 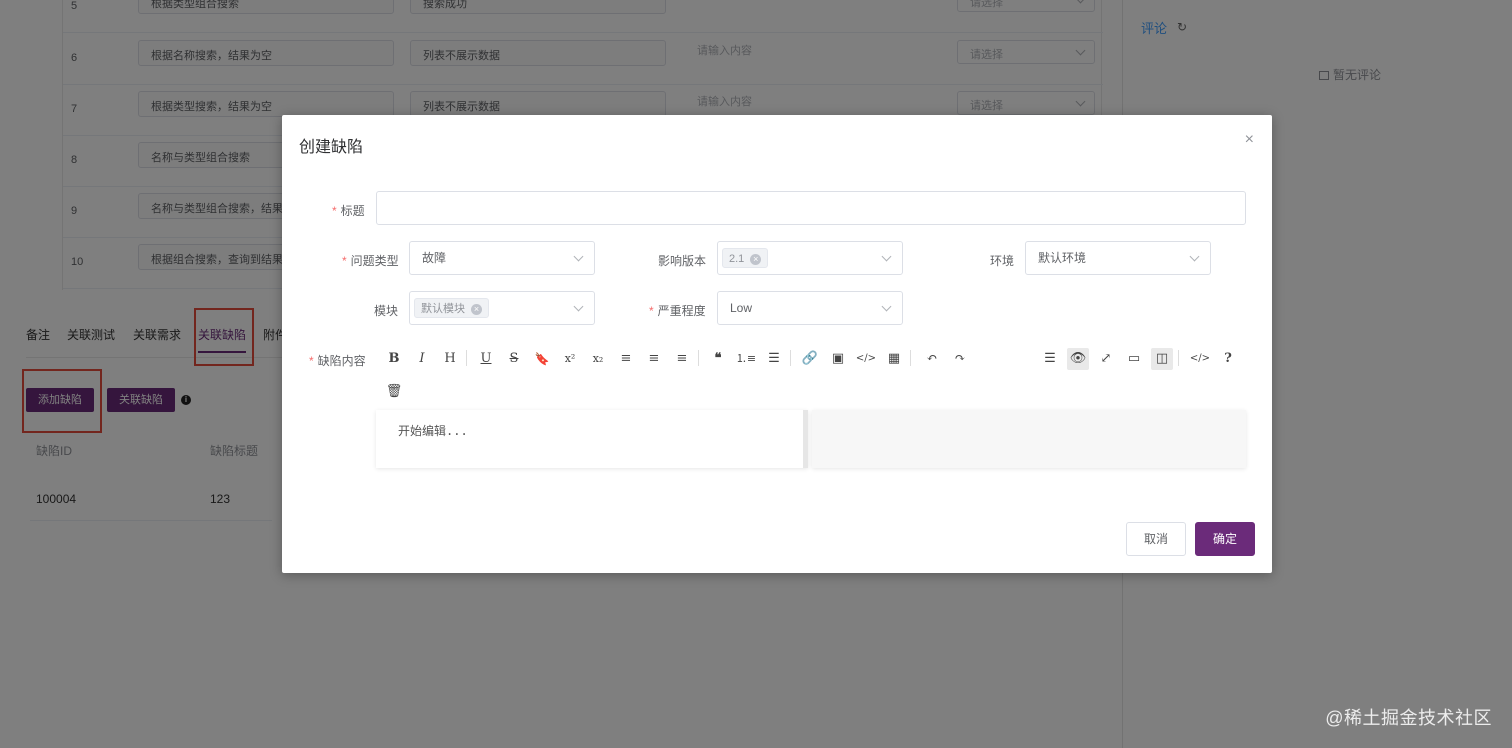 What do you see at coordinates (894, 359) in the screenshot?
I see `table-icon: ▦` at bounding box center [894, 359].